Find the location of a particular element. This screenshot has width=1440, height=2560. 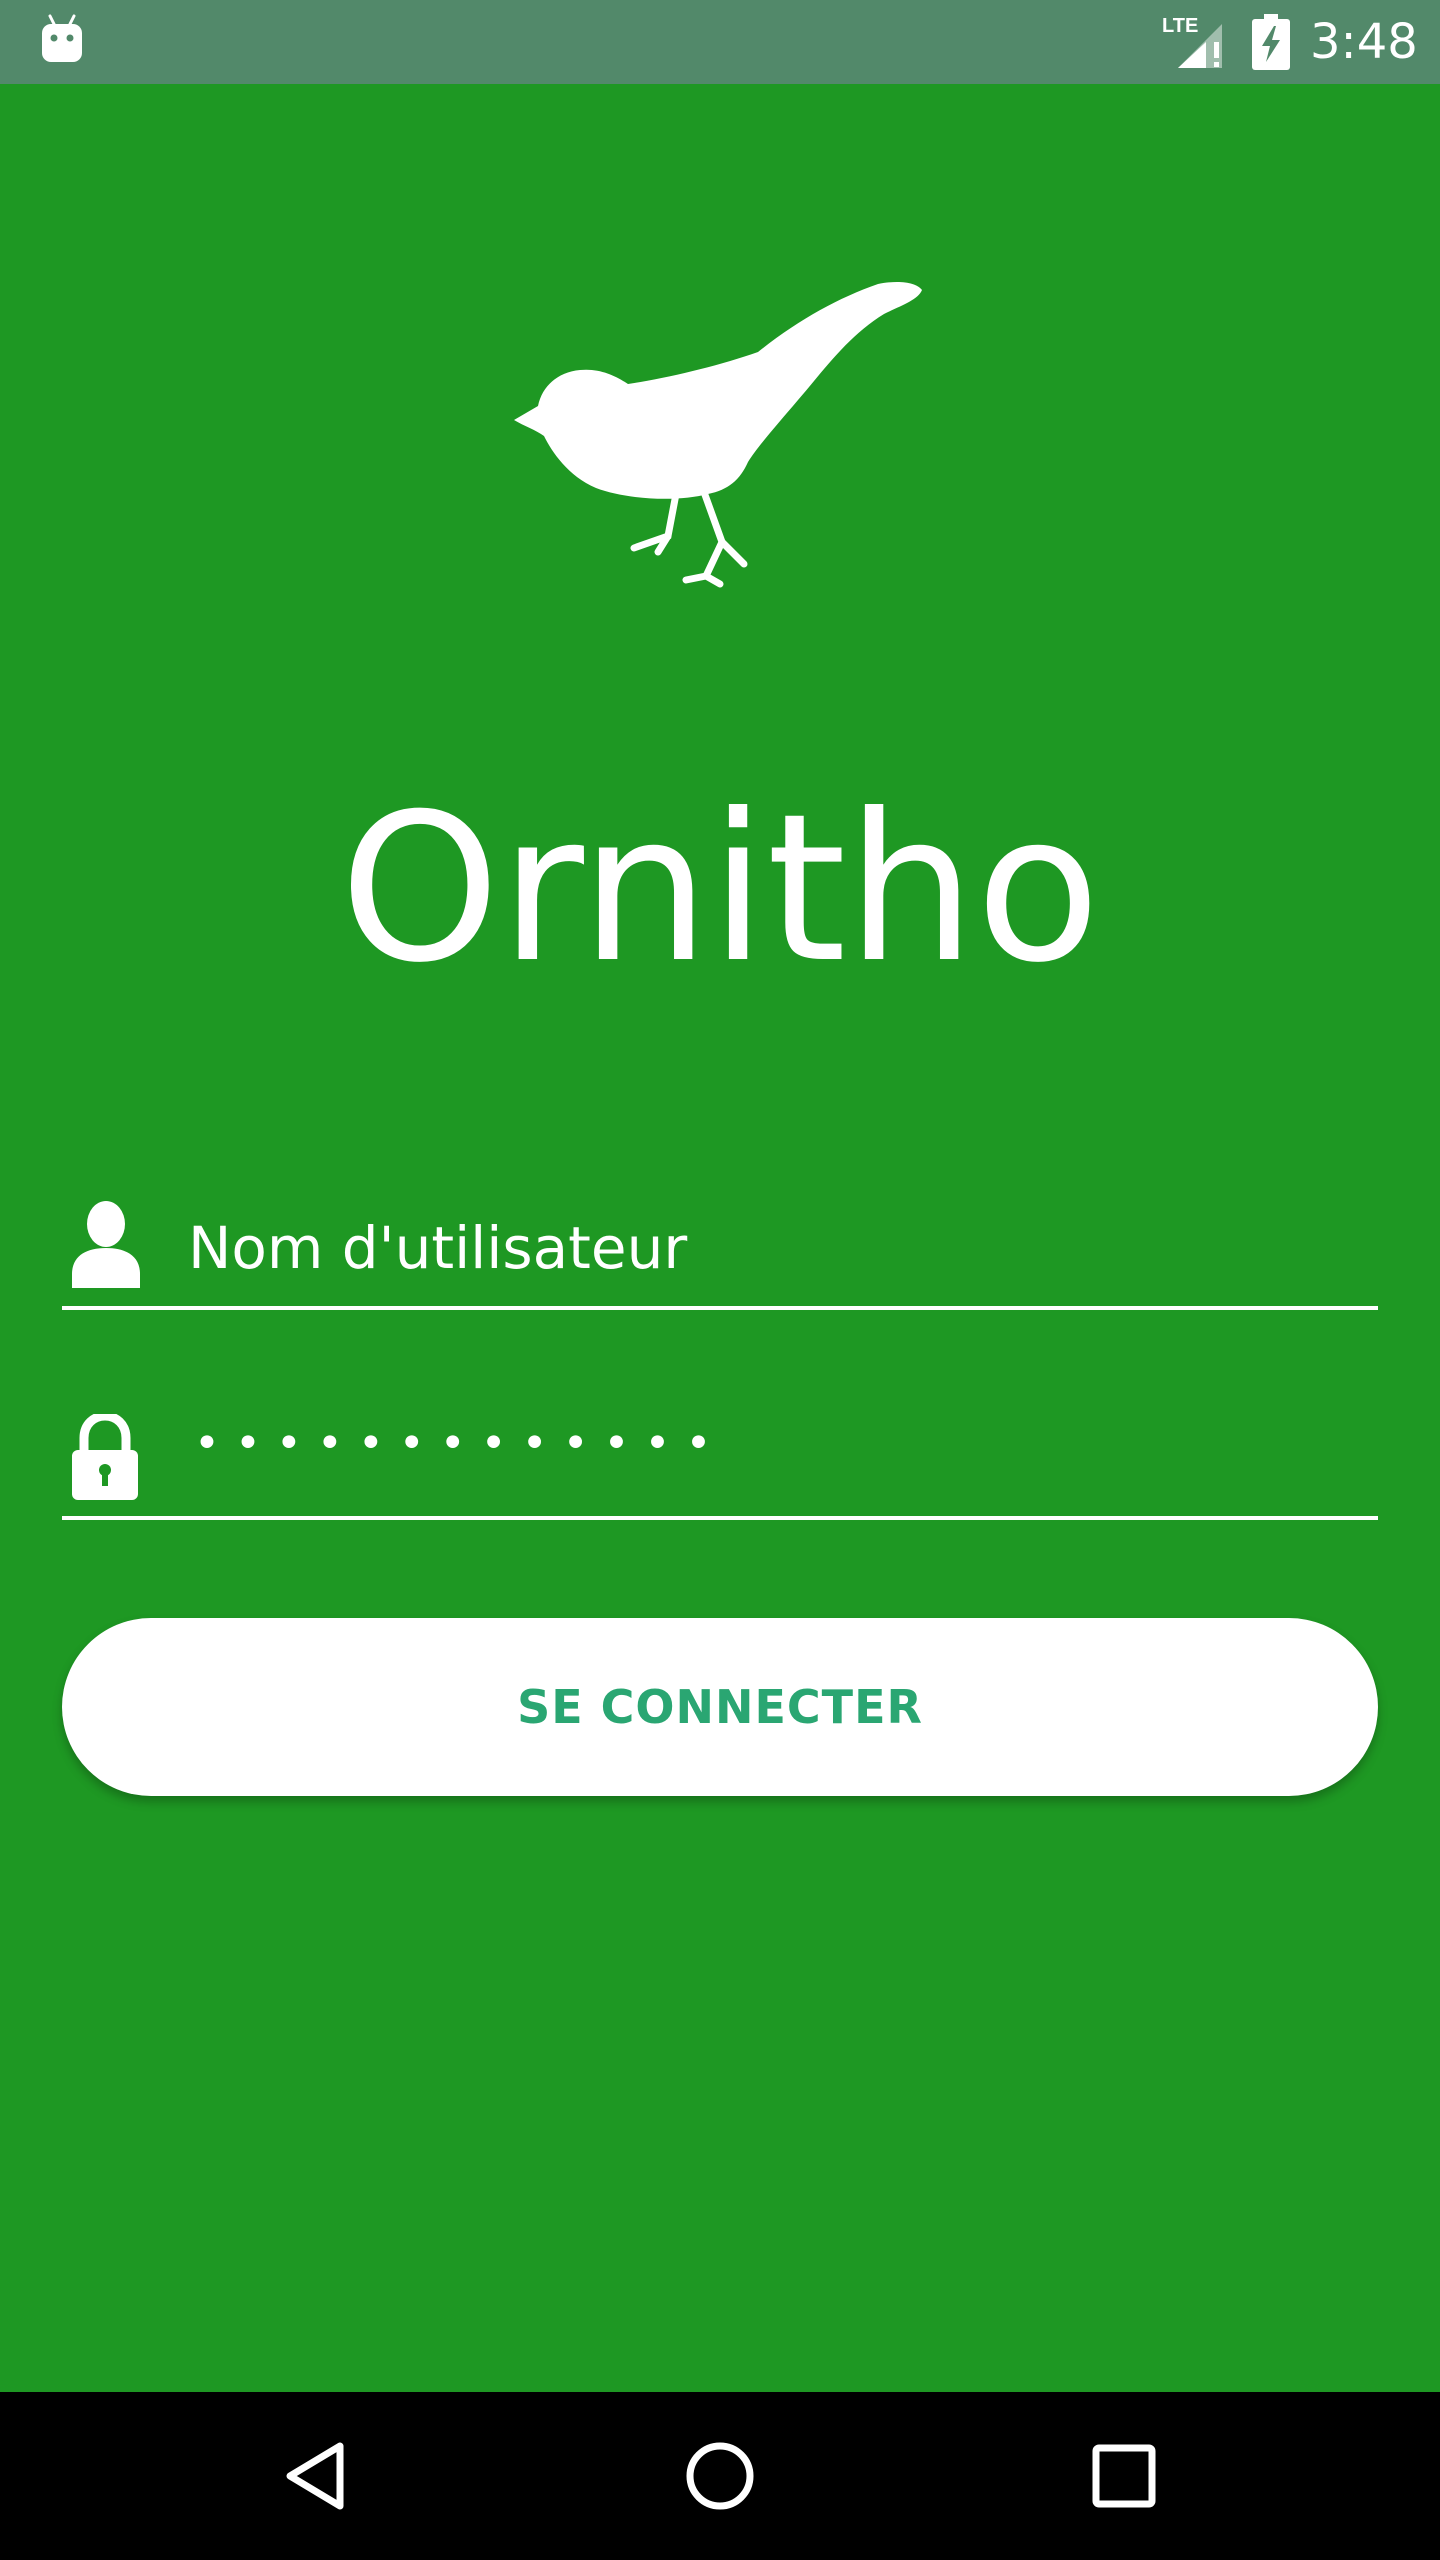

status-clock: 3:48 is located at coordinates (1364, 42).